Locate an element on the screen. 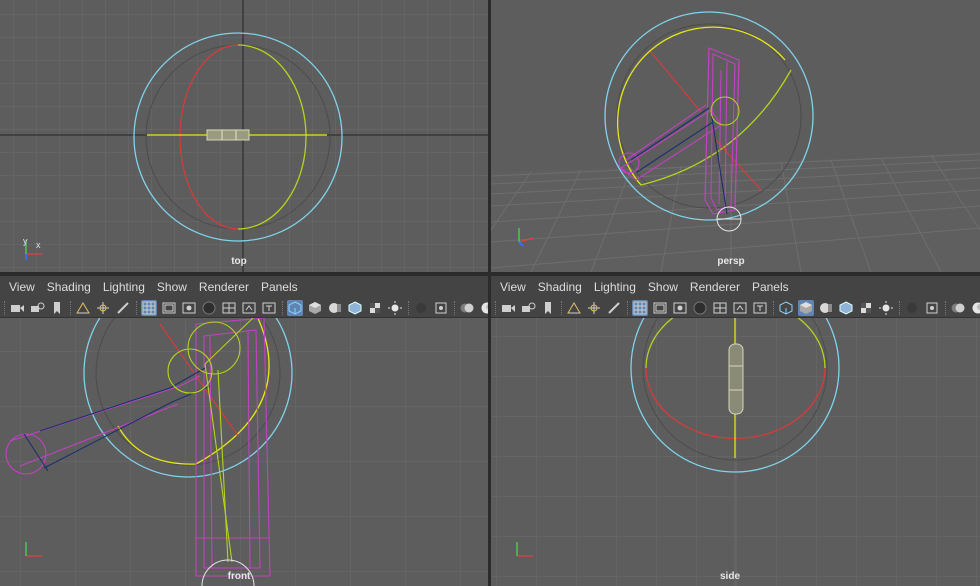 The height and width of the screenshot is (586, 980). viewport-label-front: front is located at coordinates (239, 576).